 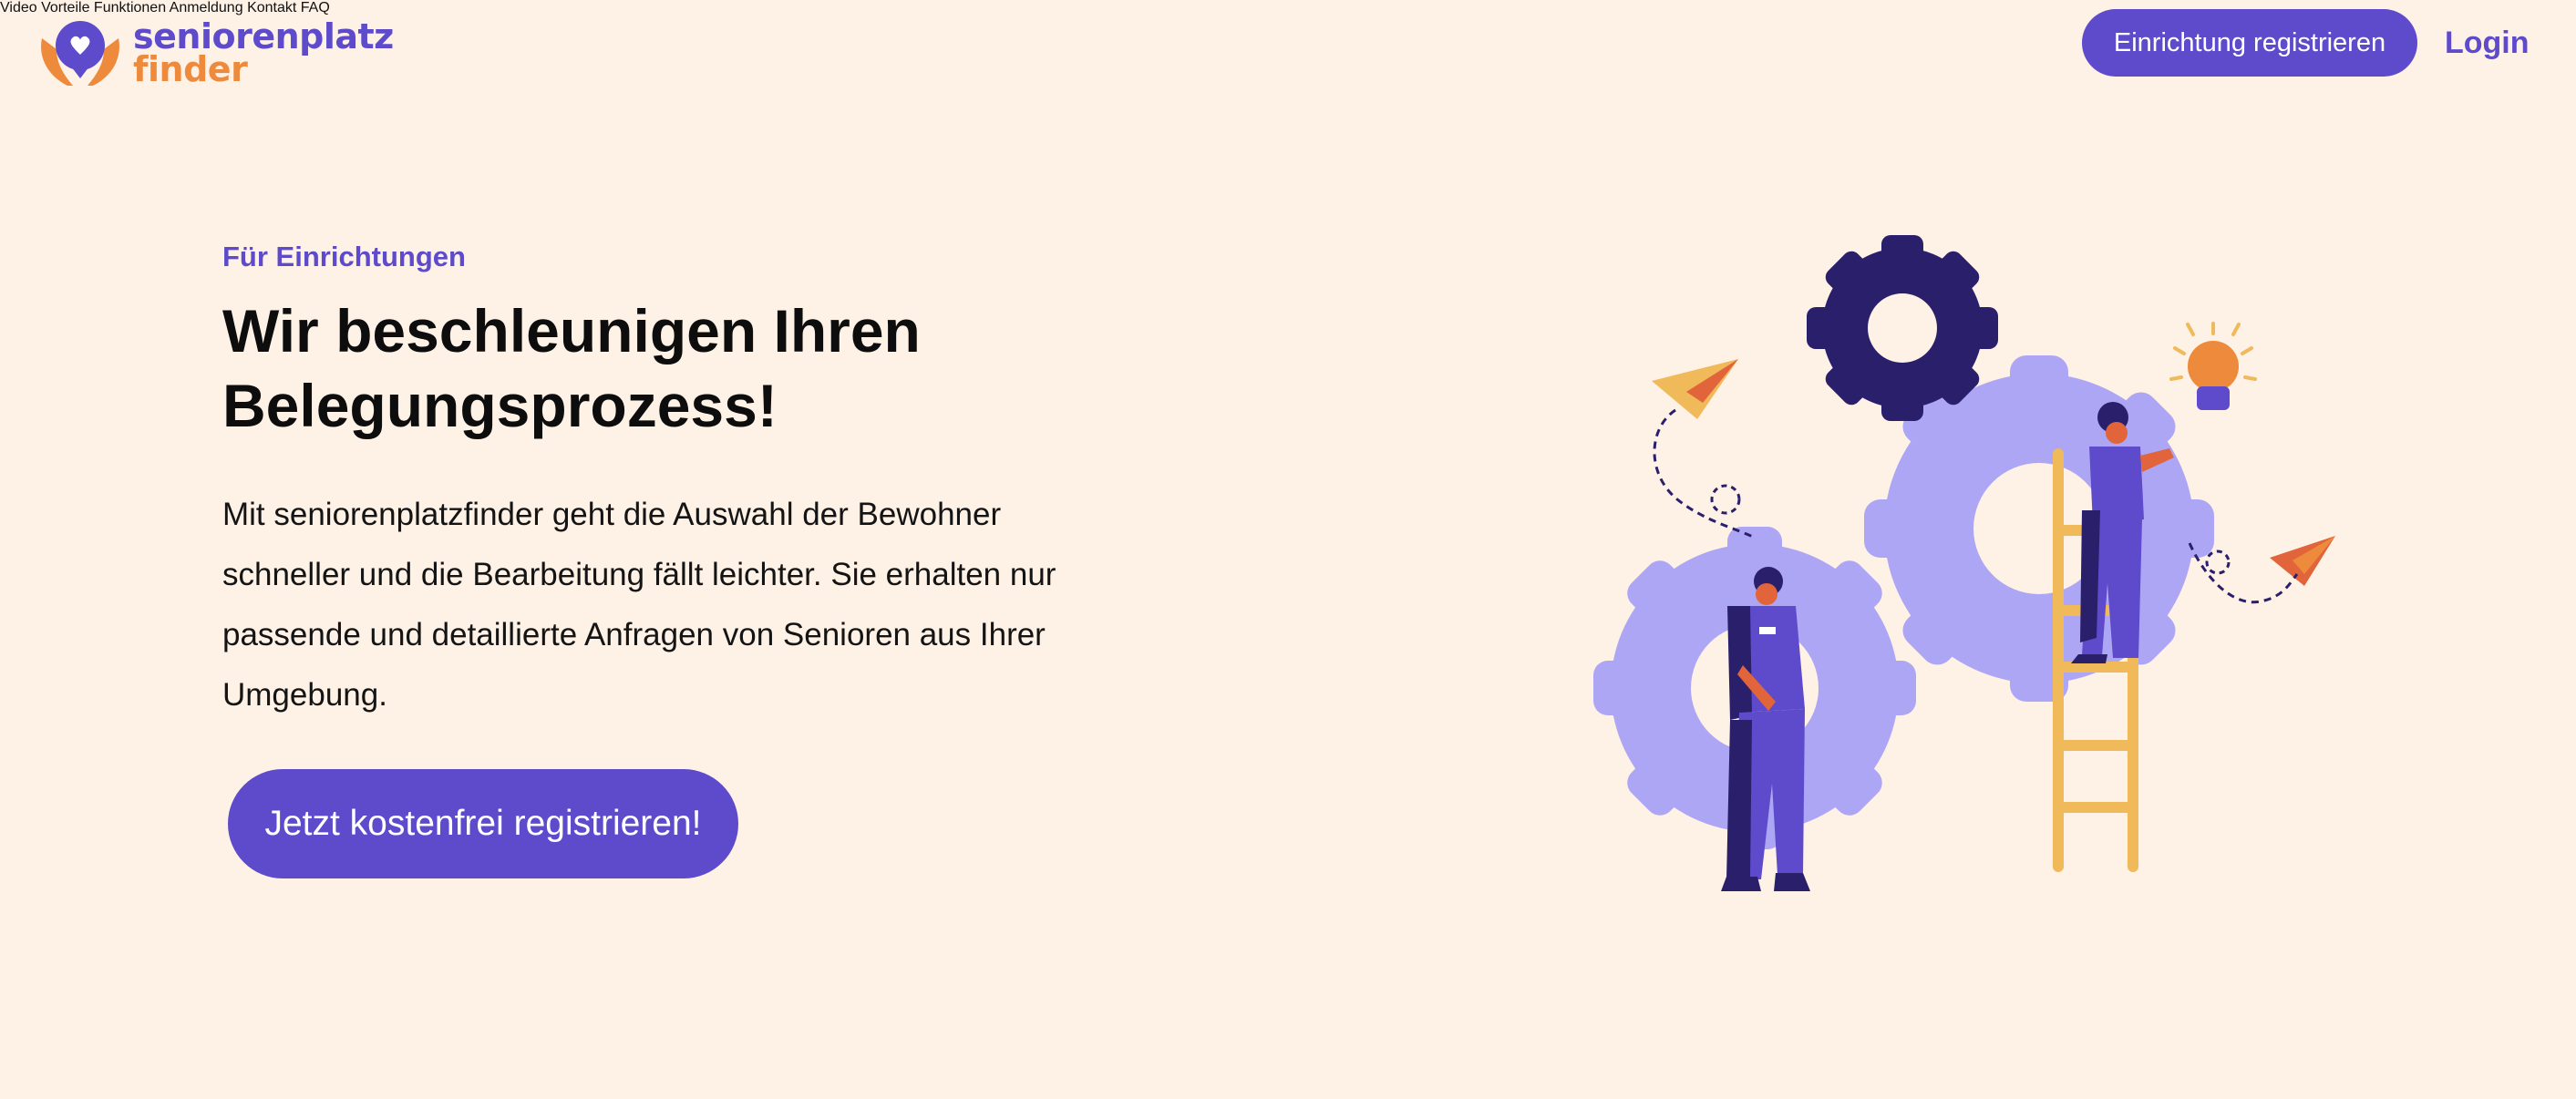 What do you see at coordinates (271, 7) in the screenshot?
I see `nav-item-kontakt: Kontakt` at bounding box center [271, 7].